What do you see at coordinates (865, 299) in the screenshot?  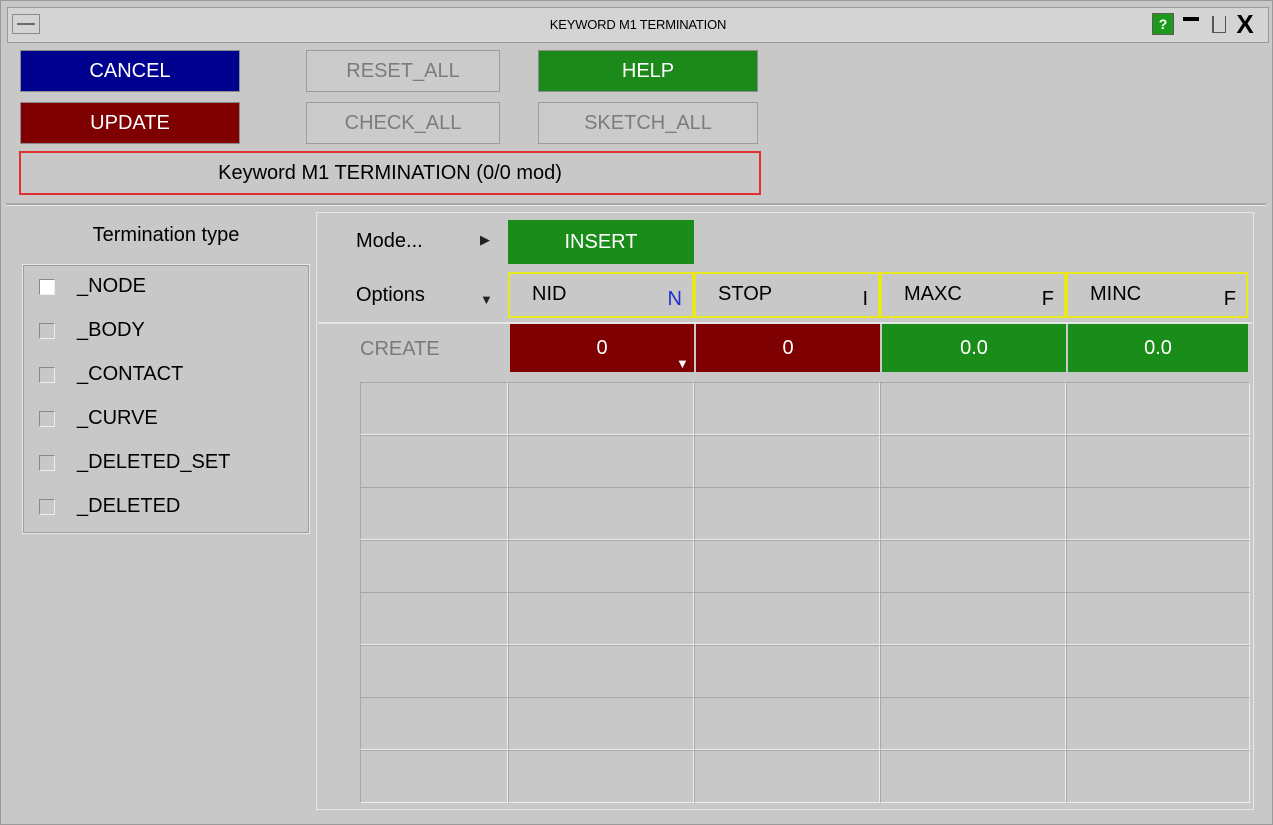 I see `column-type: I` at bounding box center [865, 299].